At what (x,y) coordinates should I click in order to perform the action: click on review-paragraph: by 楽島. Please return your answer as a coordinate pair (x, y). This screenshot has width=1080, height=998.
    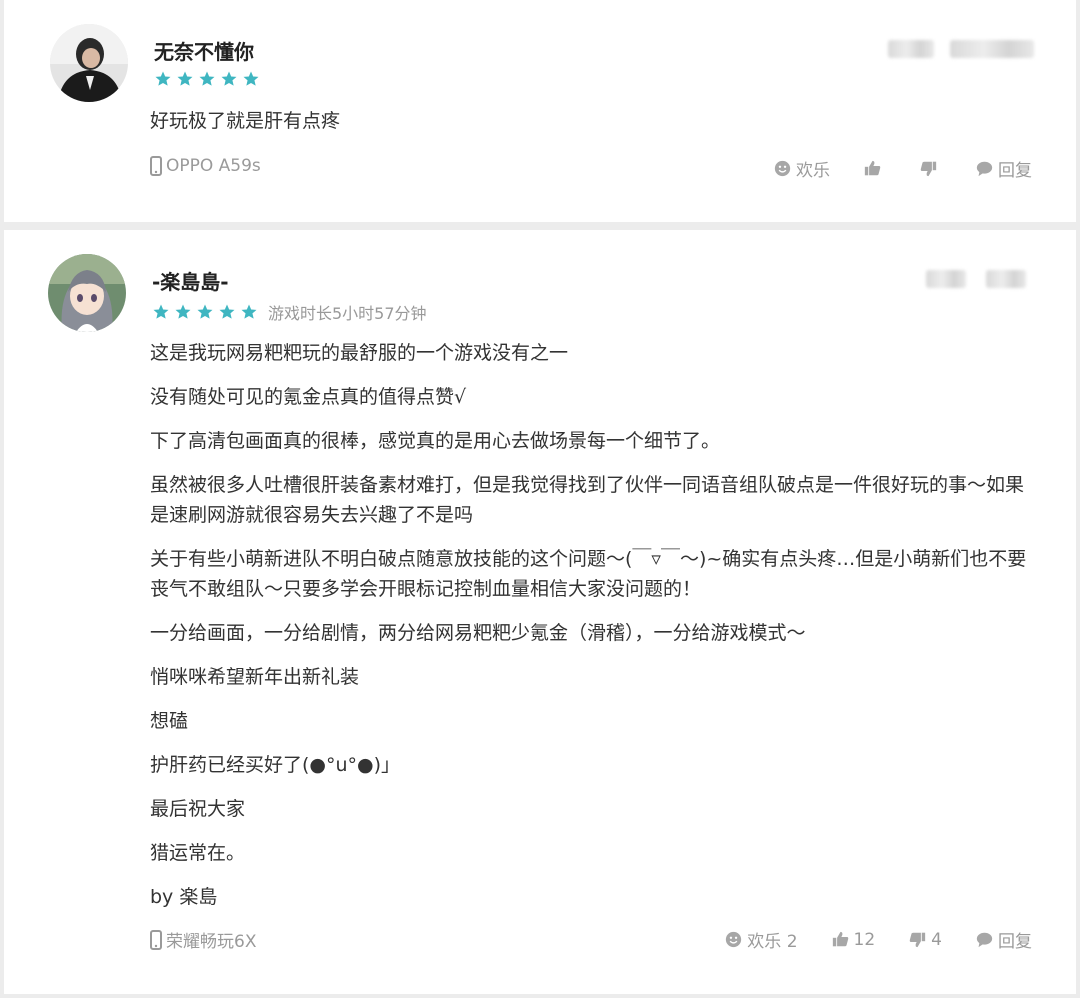
    Looking at the image, I should click on (184, 897).